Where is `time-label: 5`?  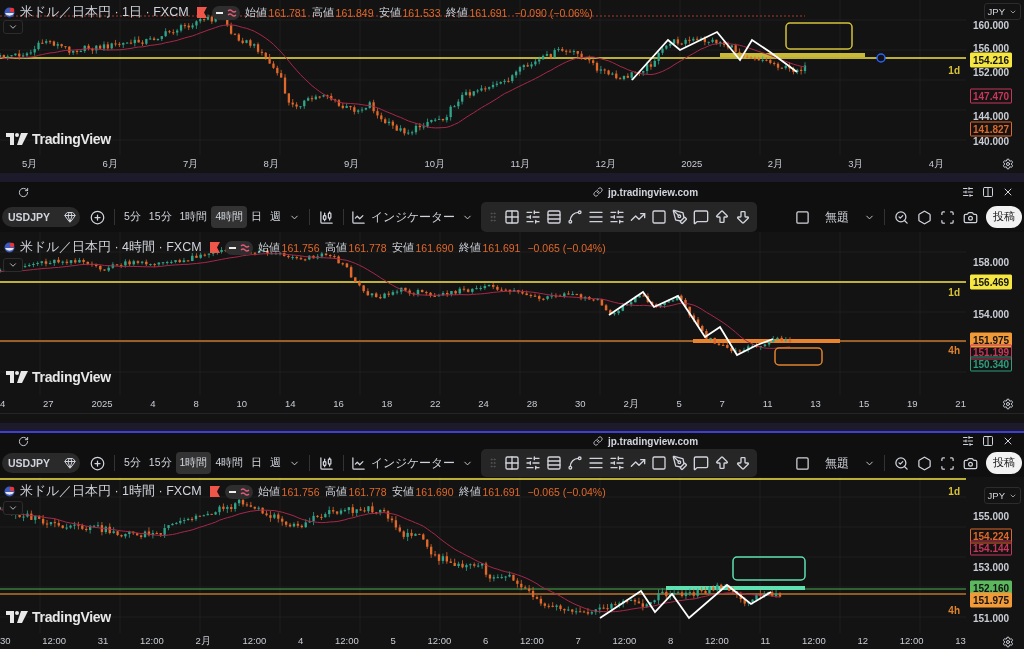 time-label: 5 is located at coordinates (393, 641).